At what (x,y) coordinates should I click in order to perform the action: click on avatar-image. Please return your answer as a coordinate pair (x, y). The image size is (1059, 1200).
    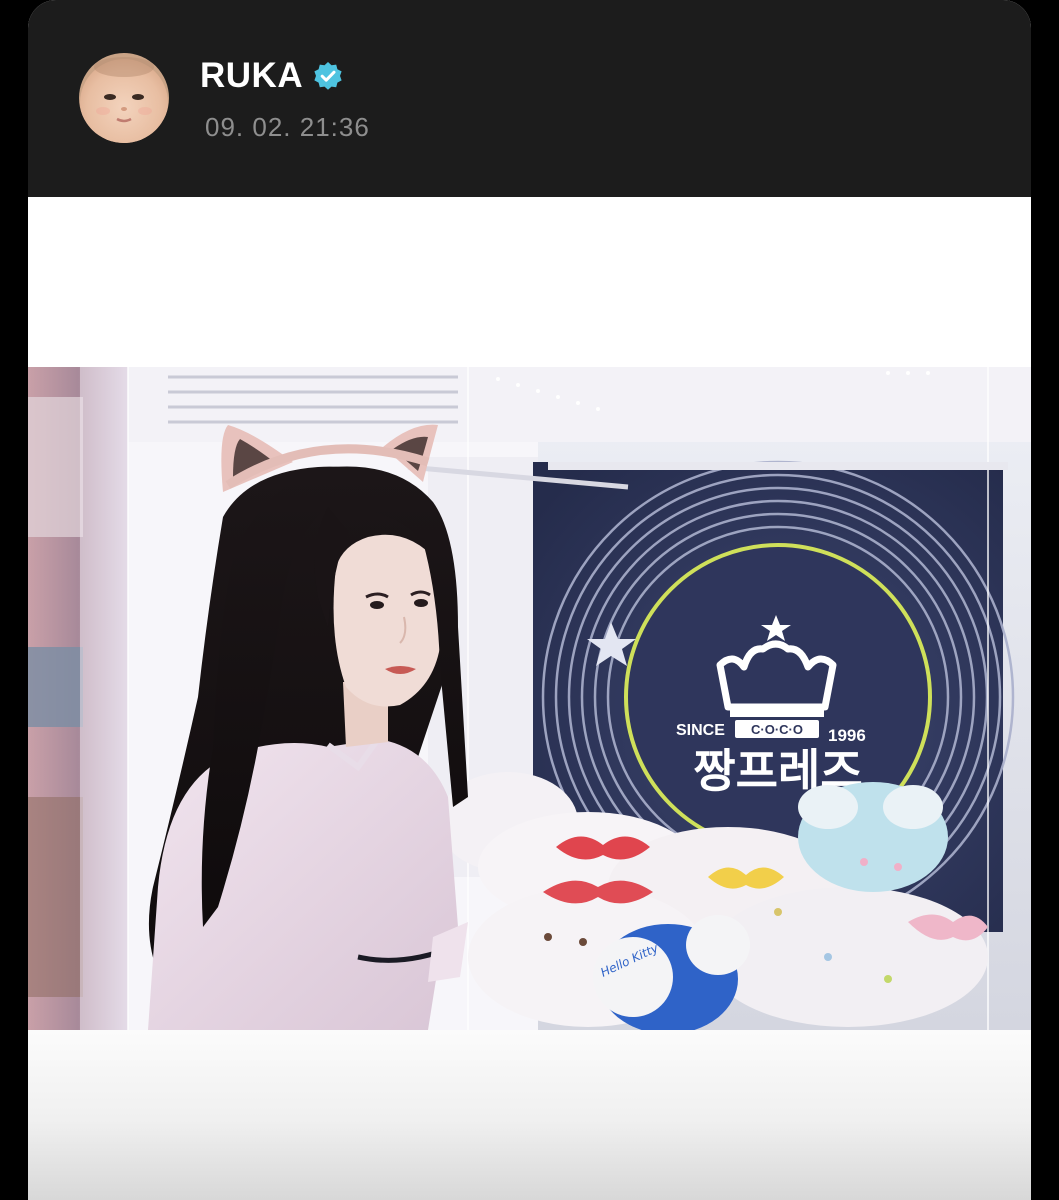
    Looking at the image, I should click on (124, 98).